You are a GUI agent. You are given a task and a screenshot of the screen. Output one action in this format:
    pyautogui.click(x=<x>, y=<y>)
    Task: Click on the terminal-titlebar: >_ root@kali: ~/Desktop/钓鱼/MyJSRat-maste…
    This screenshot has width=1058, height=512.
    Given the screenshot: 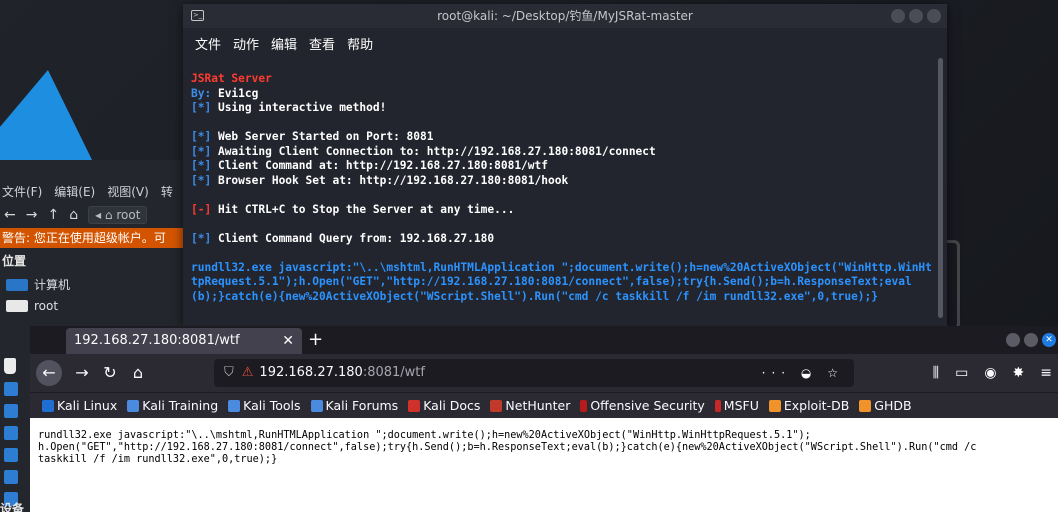 What is the action you would take?
    pyautogui.click(x=565, y=16)
    